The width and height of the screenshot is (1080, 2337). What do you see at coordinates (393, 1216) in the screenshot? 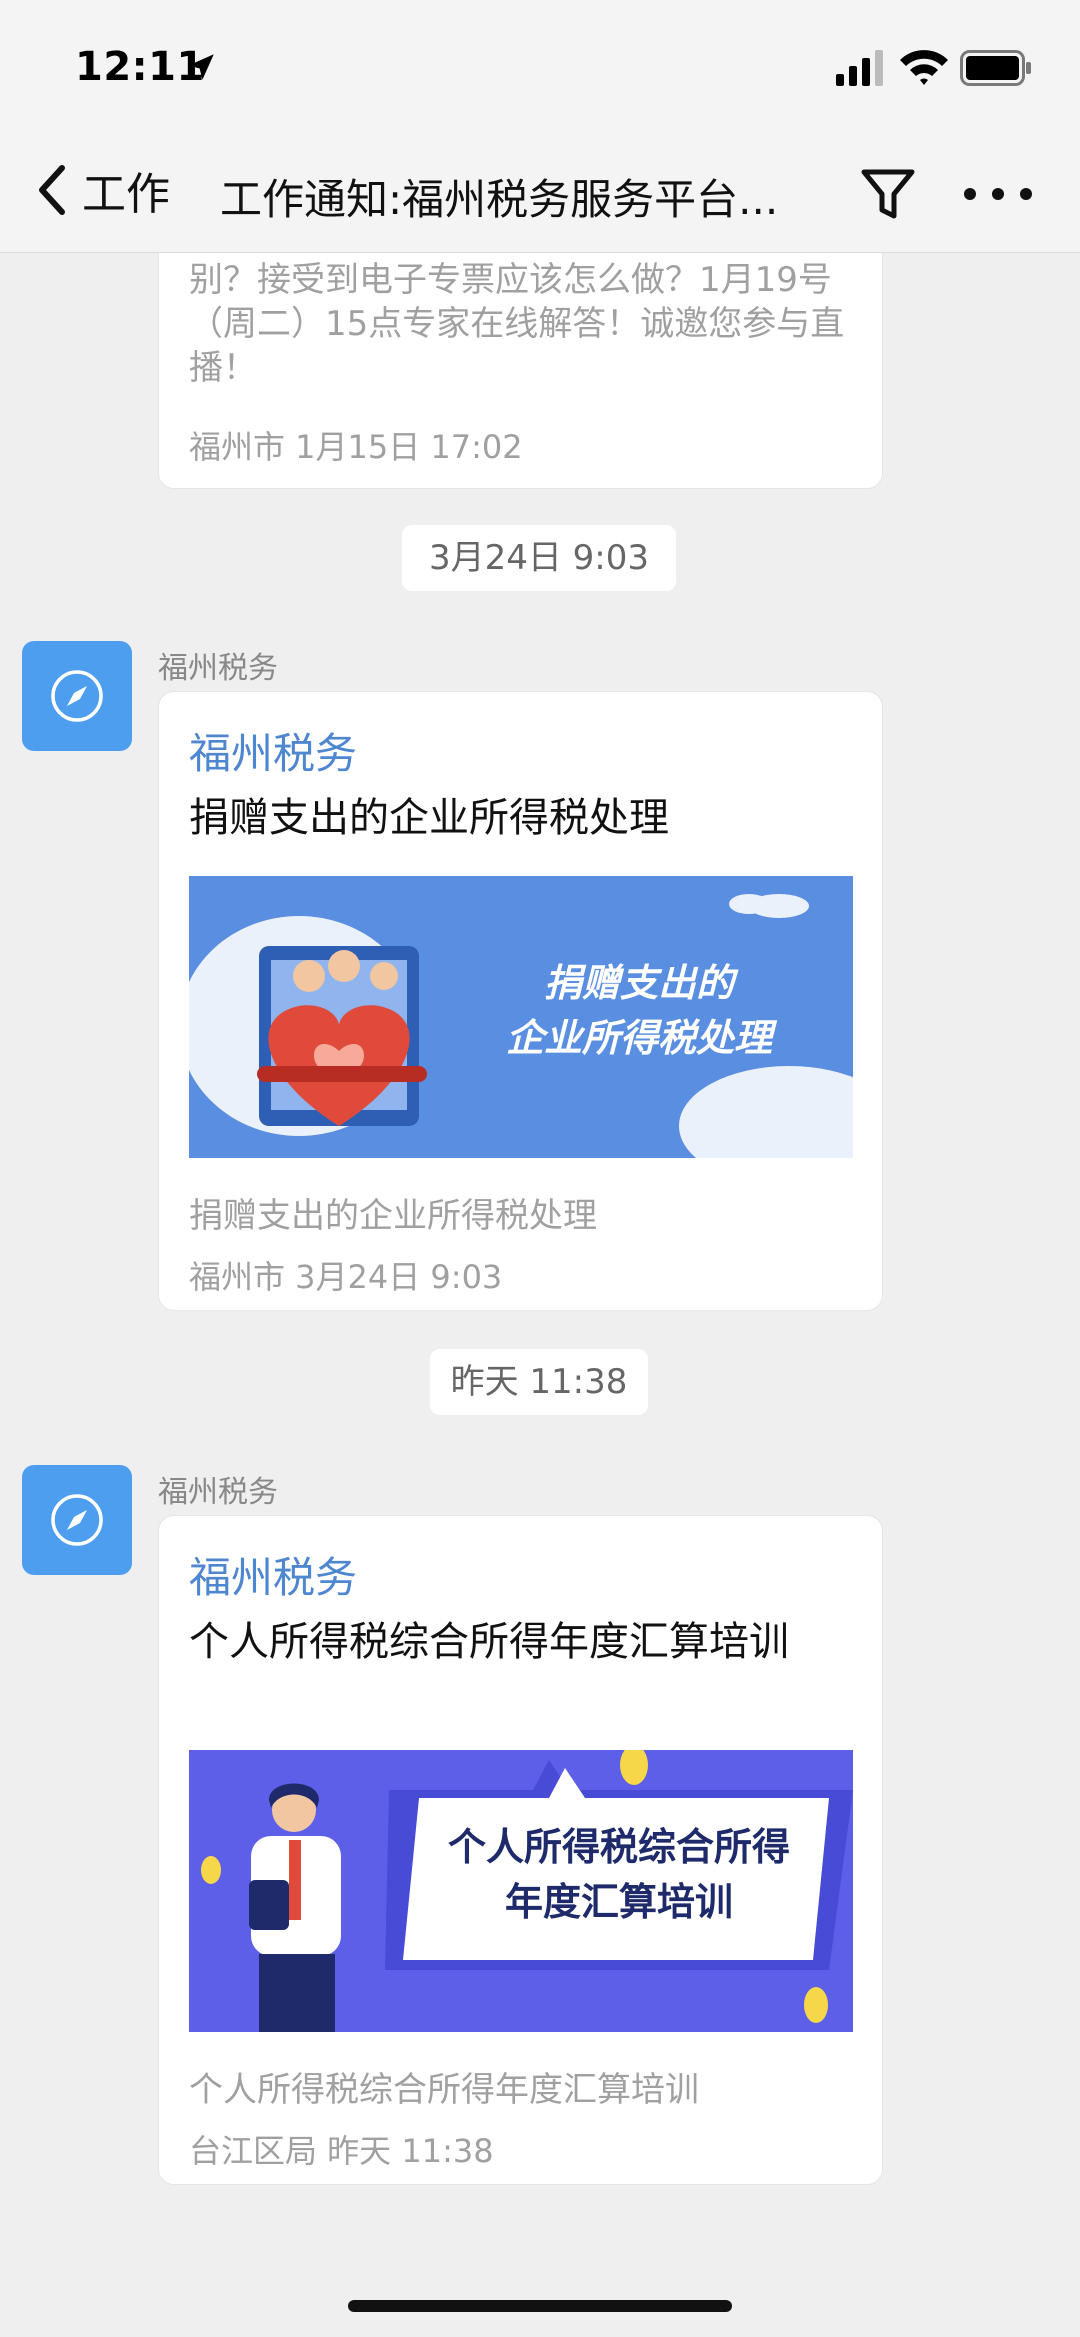
I see `message-description: 捐赠支出的企业所得税处理` at bounding box center [393, 1216].